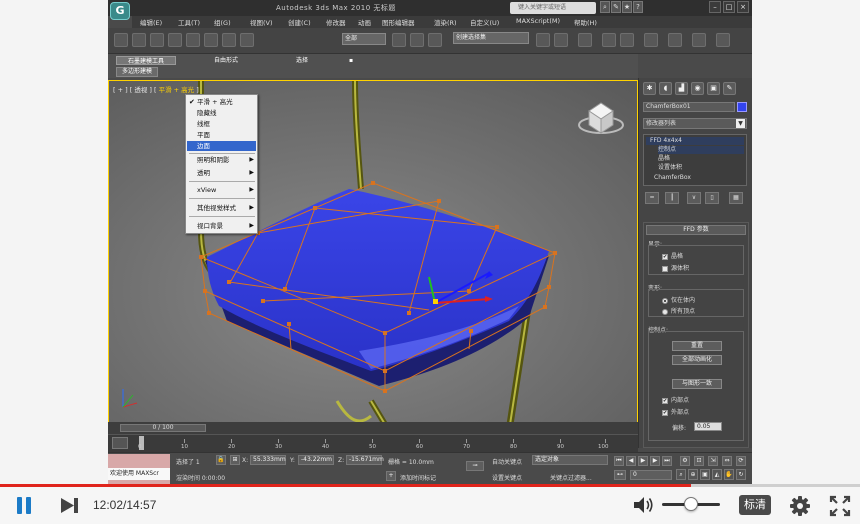  I want to click on menu-rendering: 渲染(R), so click(445, 22).